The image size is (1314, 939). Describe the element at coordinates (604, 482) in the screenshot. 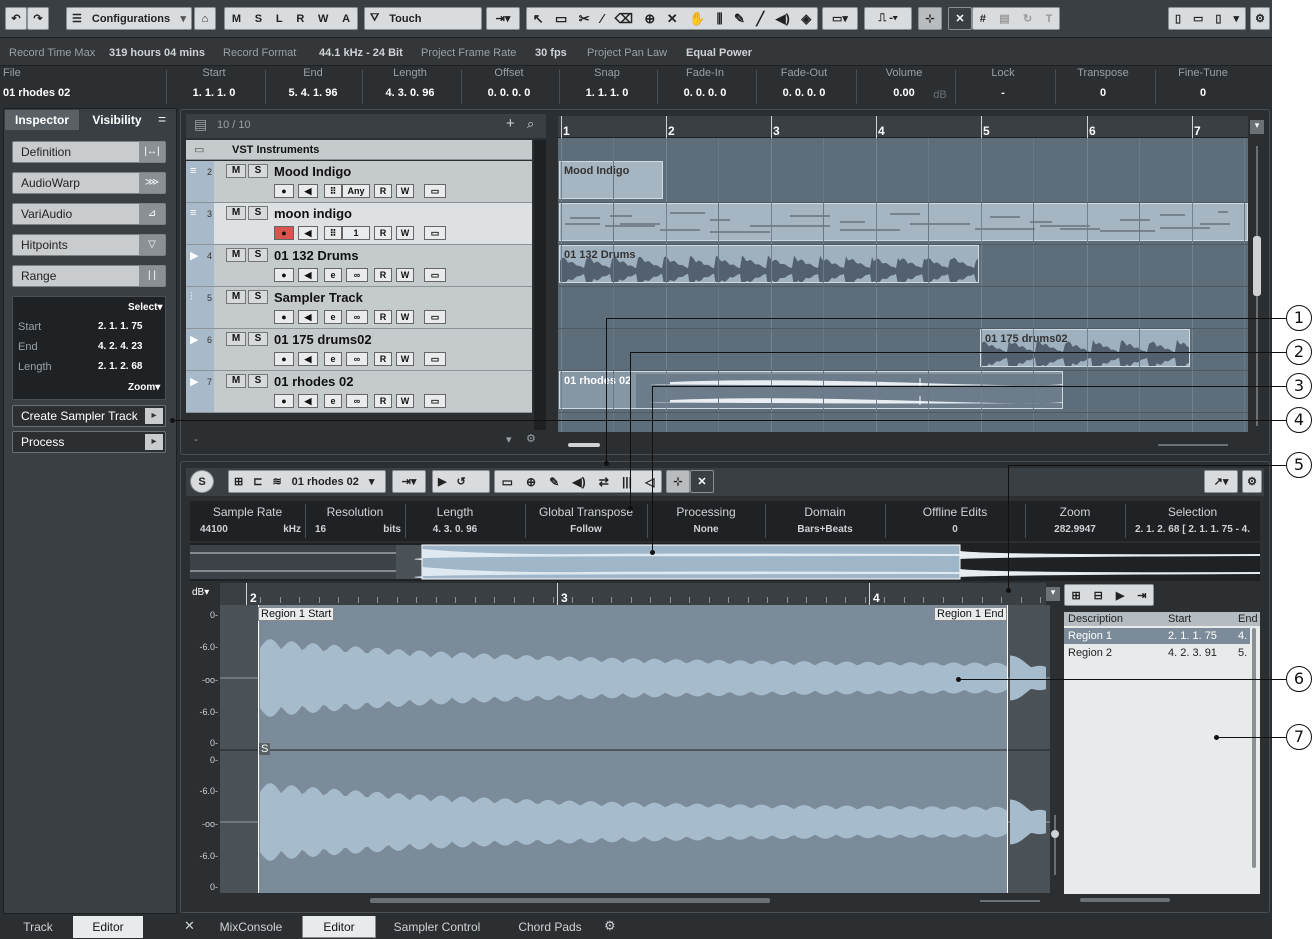

I see `warp-tool-icon: ⇄` at that location.